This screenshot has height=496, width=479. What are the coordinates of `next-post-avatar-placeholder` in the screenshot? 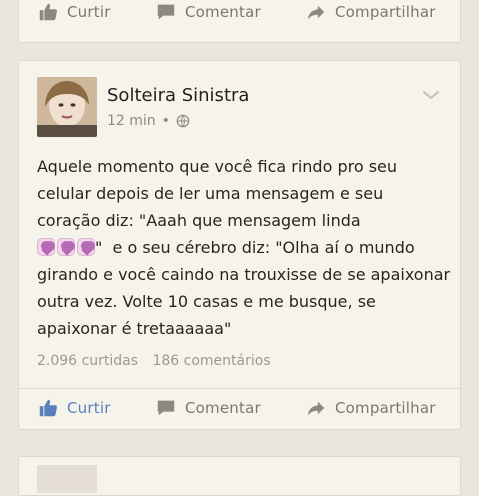 It's located at (67, 479).